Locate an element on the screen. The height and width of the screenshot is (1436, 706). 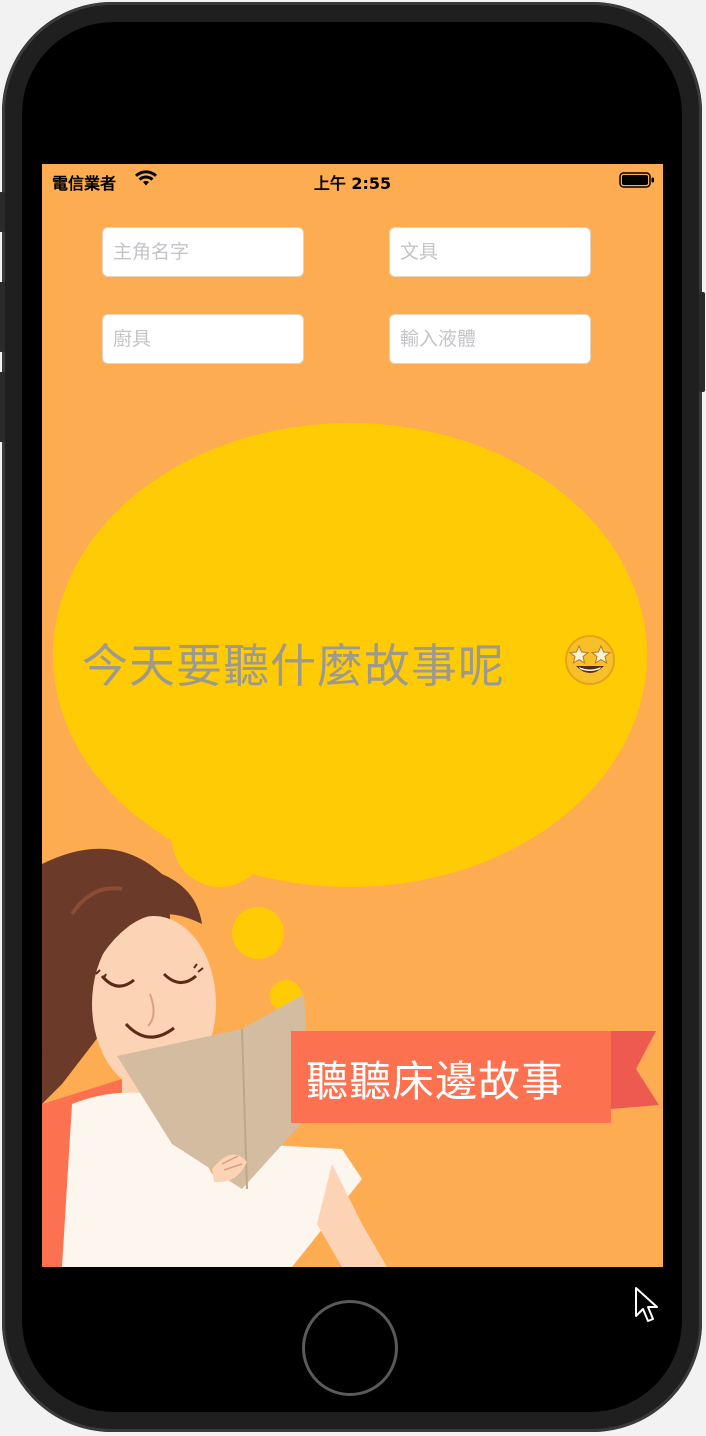
home-button is located at coordinates (350, 1348).